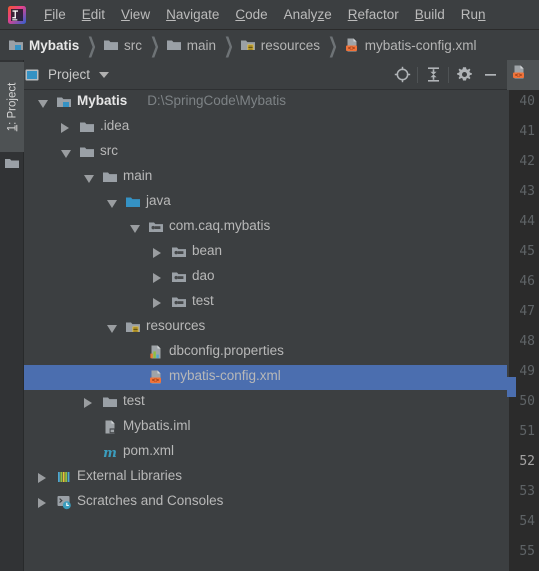 The image size is (539, 571). What do you see at coordinates (265, 152) in the screenshot?
I see `tree-node: src` at bounding box center [265, 152].